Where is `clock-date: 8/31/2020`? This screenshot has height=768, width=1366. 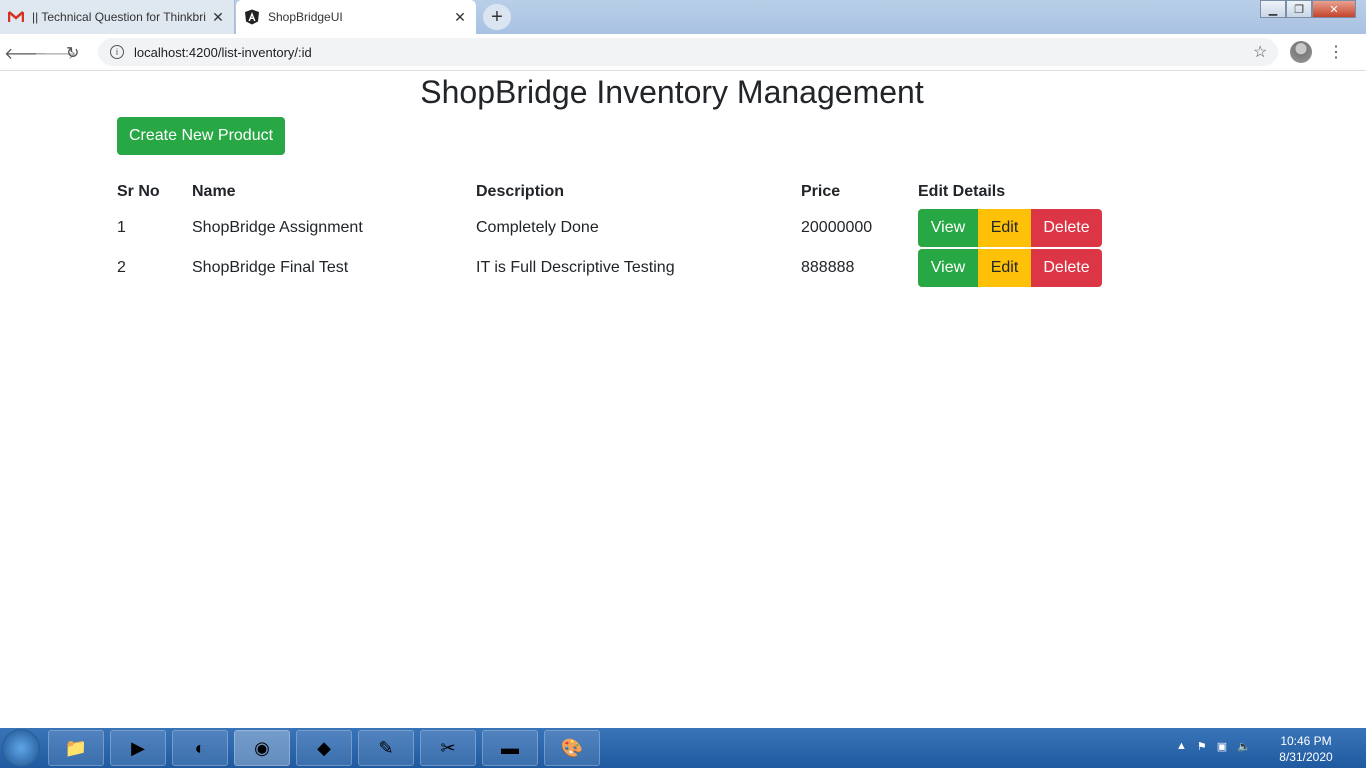
clock-date: 8/31/2020 is located at coordinates (1306, 757).